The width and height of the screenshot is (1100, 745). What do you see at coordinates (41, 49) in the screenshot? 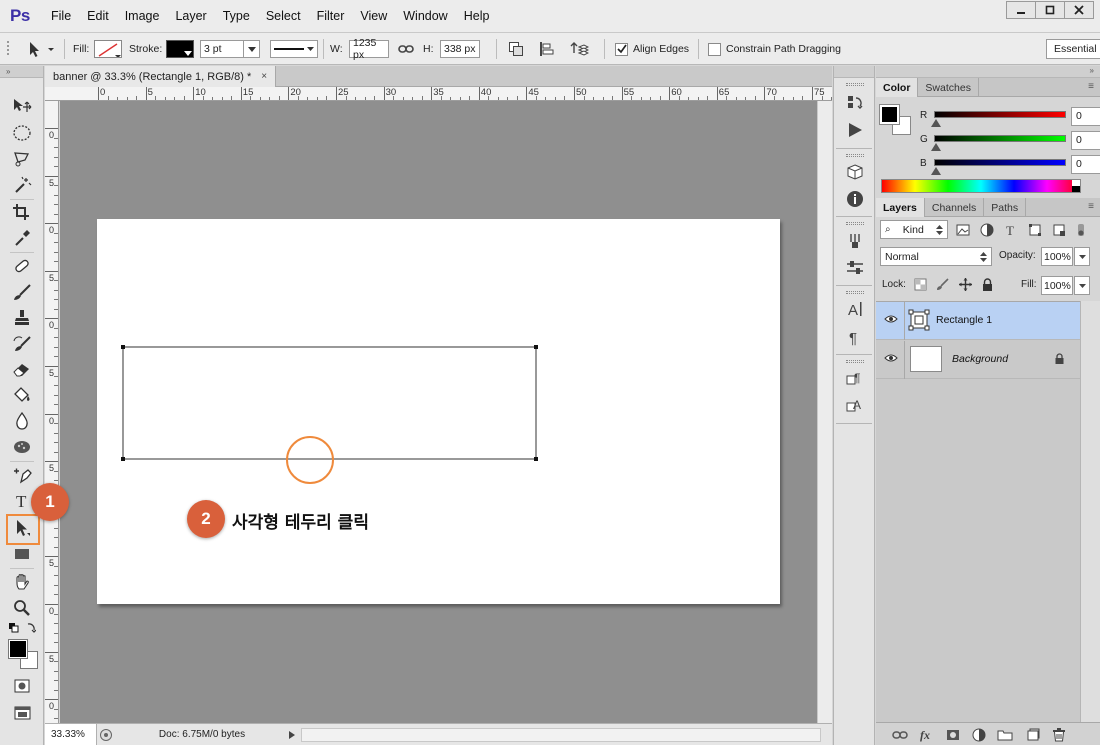
I see `tool-preset-picker` at bounding box center [41, 49].